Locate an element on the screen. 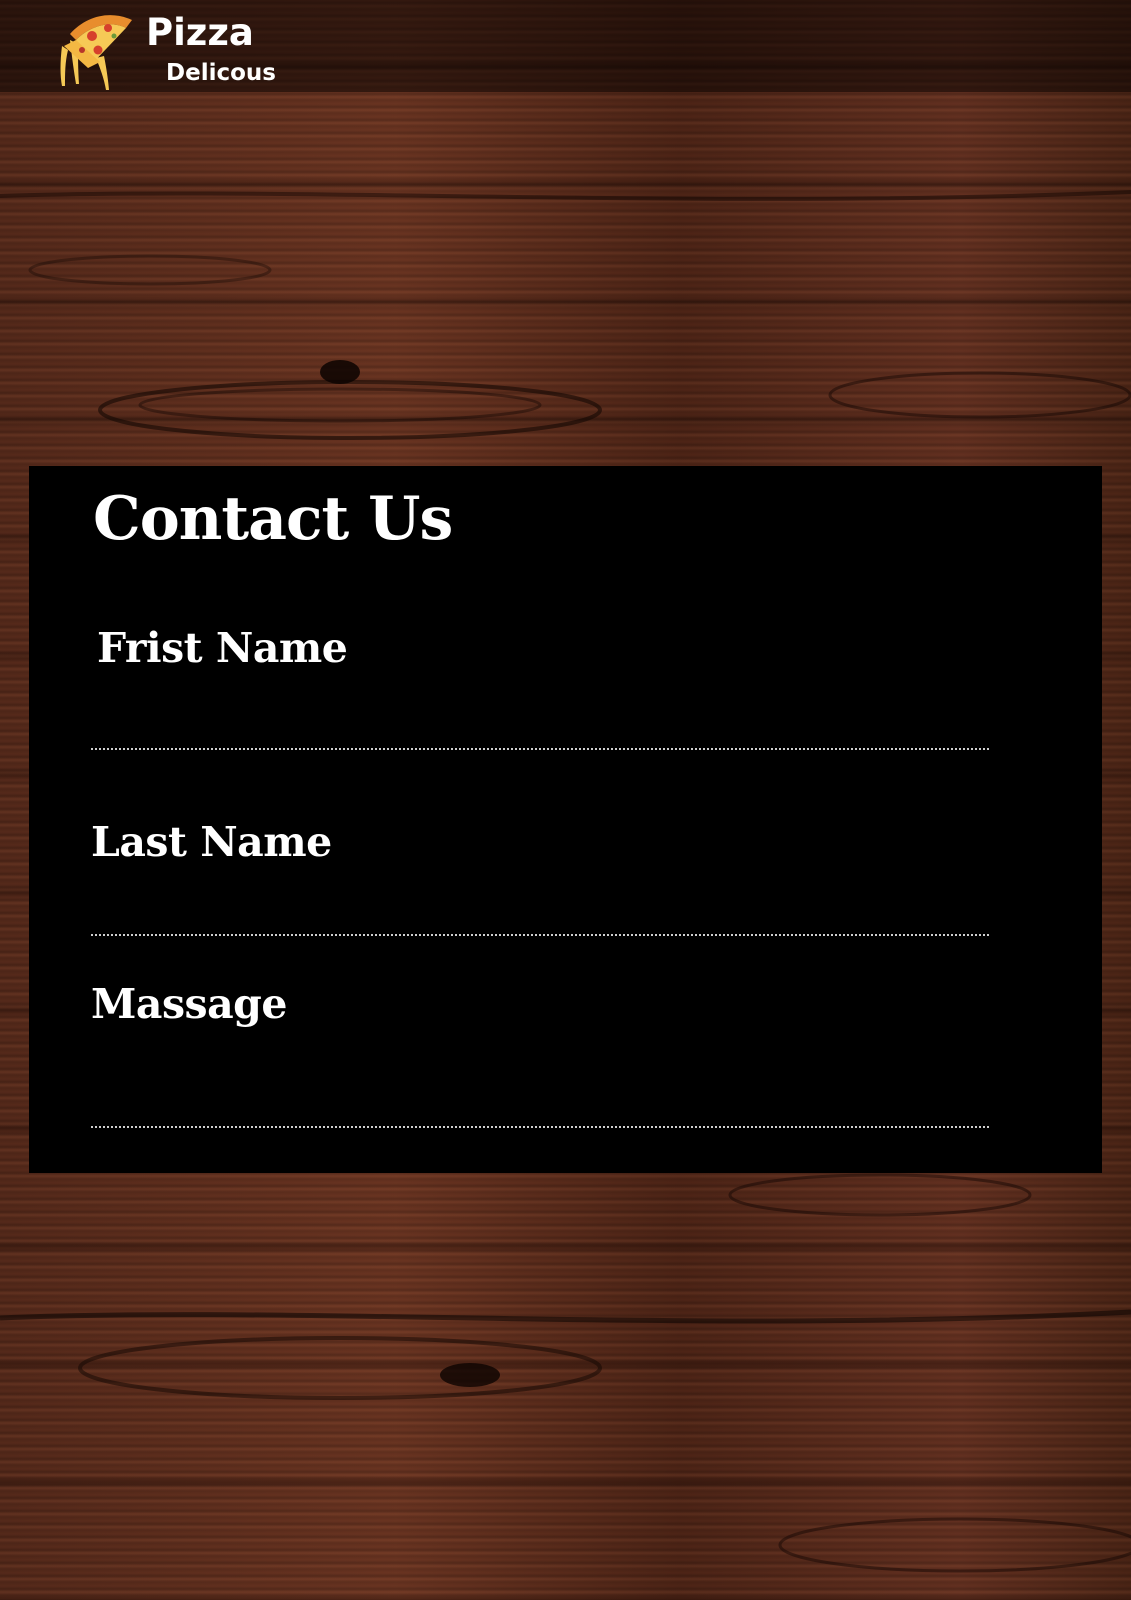 Image resolution: width=1131 pixels, height=1600 pixels. brand-header: Pizza Delicous is located at coordinates (172, 48).